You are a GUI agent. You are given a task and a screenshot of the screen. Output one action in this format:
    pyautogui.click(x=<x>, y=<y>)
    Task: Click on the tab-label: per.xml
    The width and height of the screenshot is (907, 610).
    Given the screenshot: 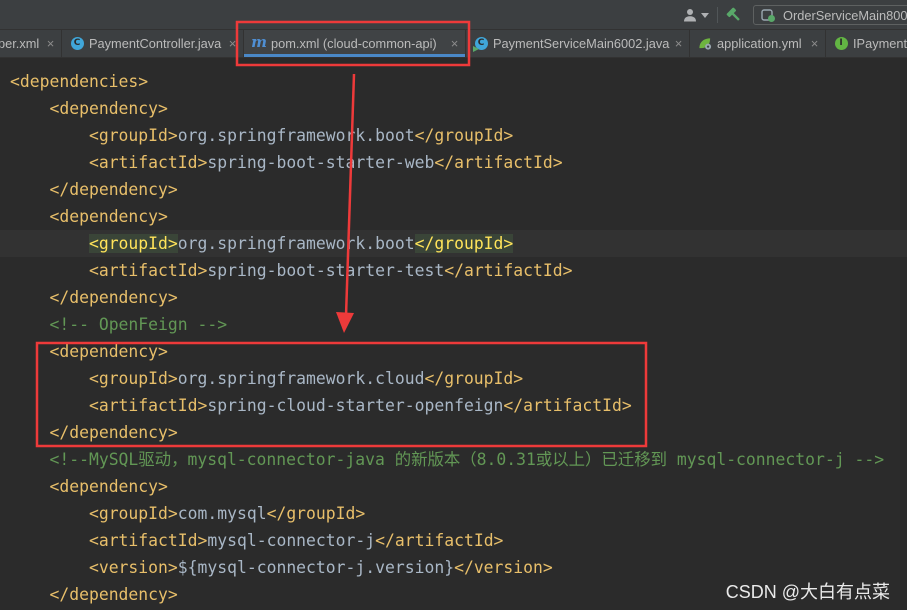 What is the action you would take?
    pyautogui.click(x=20, y=43)
    